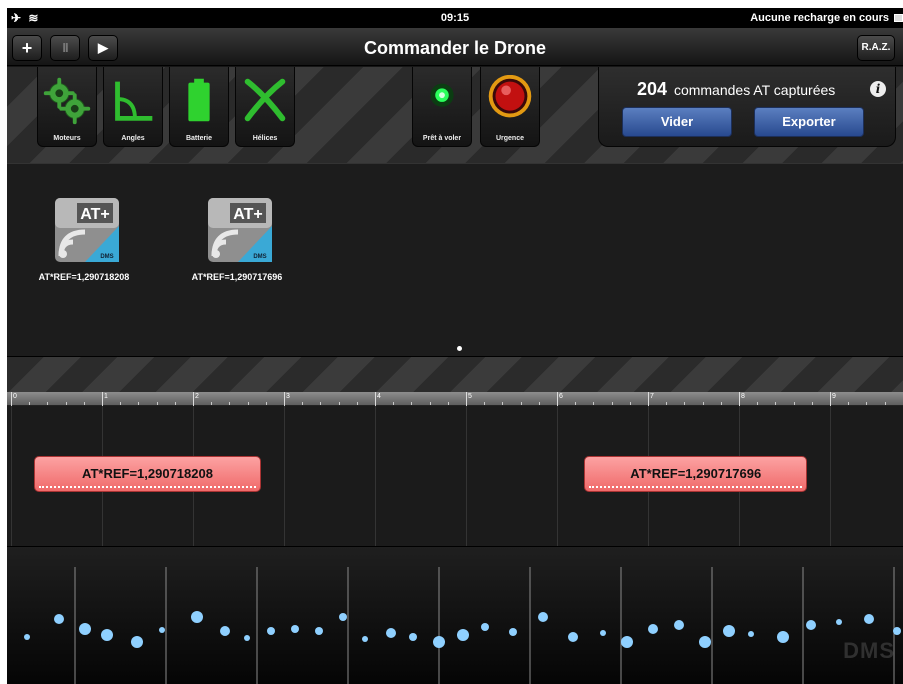 This screenshot has height=684, width=903. What do you see at coordinates (265, 138) in the screenshot?
I see `tool-label: Hélices` at bounding box center [265, 138].